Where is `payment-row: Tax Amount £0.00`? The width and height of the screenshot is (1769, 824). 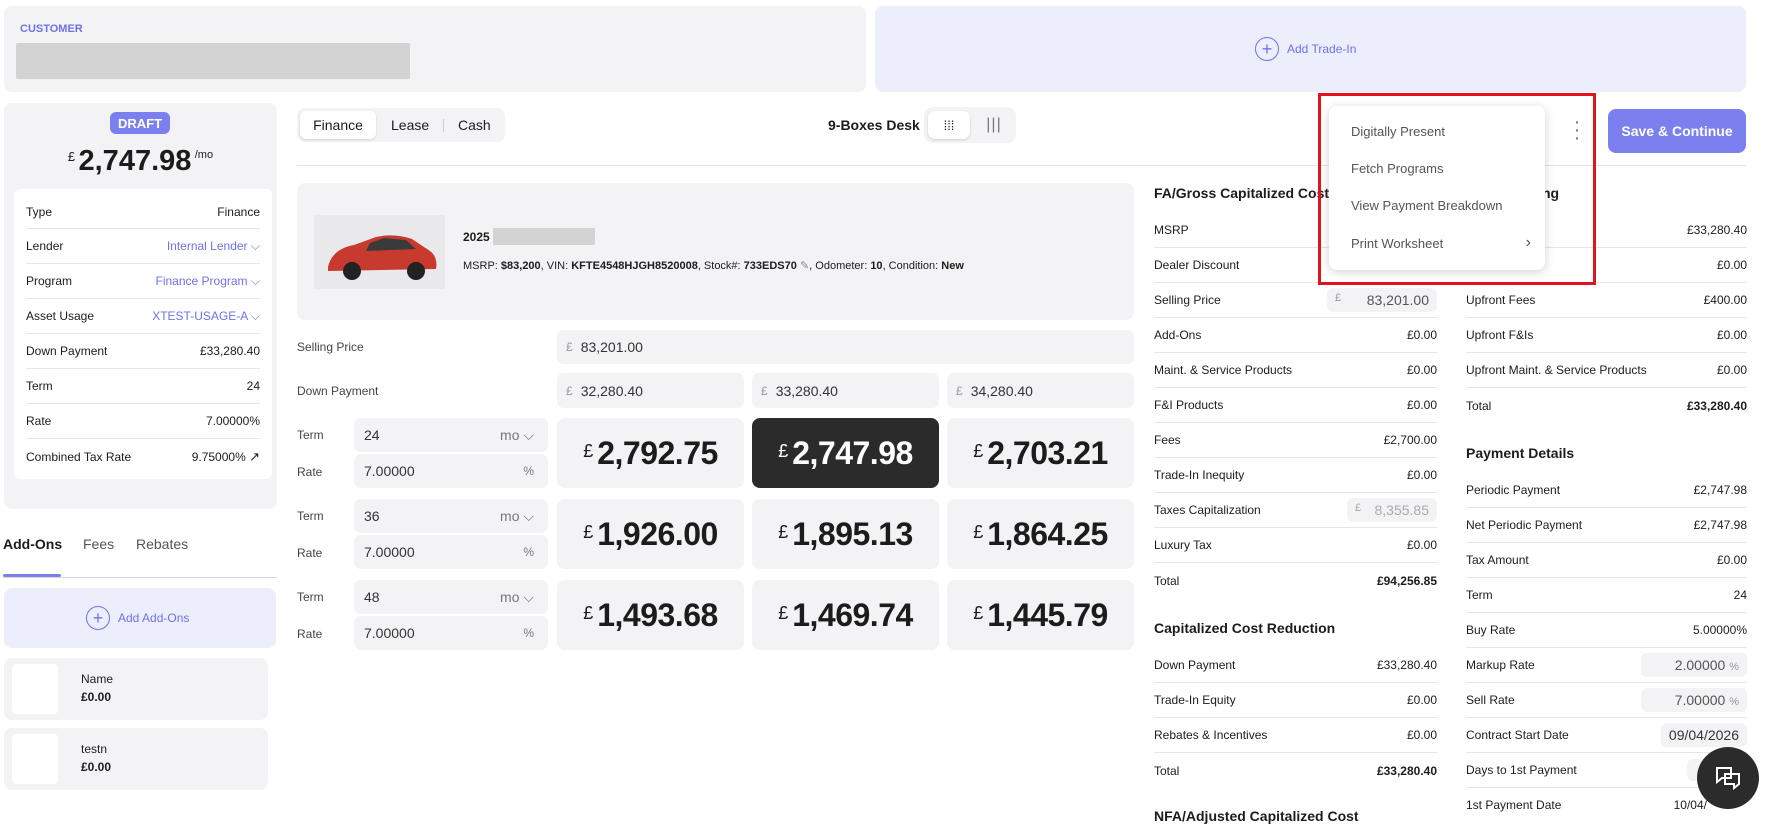
payment-row: Tax Amount £0.00 is located at coordinates (1606, 560).